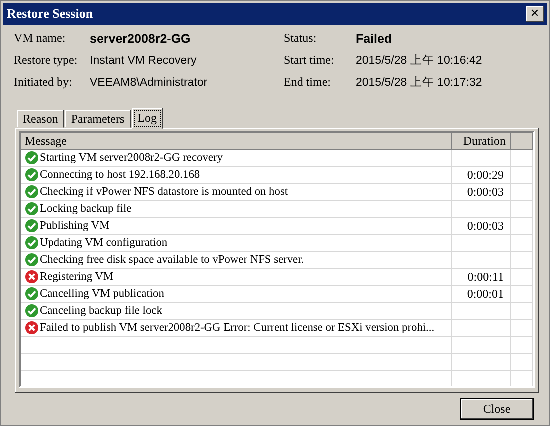 This screenshot has width=550, height=426. I want to click on field-value: VEEAM8\Administrator, so click(149, 82).